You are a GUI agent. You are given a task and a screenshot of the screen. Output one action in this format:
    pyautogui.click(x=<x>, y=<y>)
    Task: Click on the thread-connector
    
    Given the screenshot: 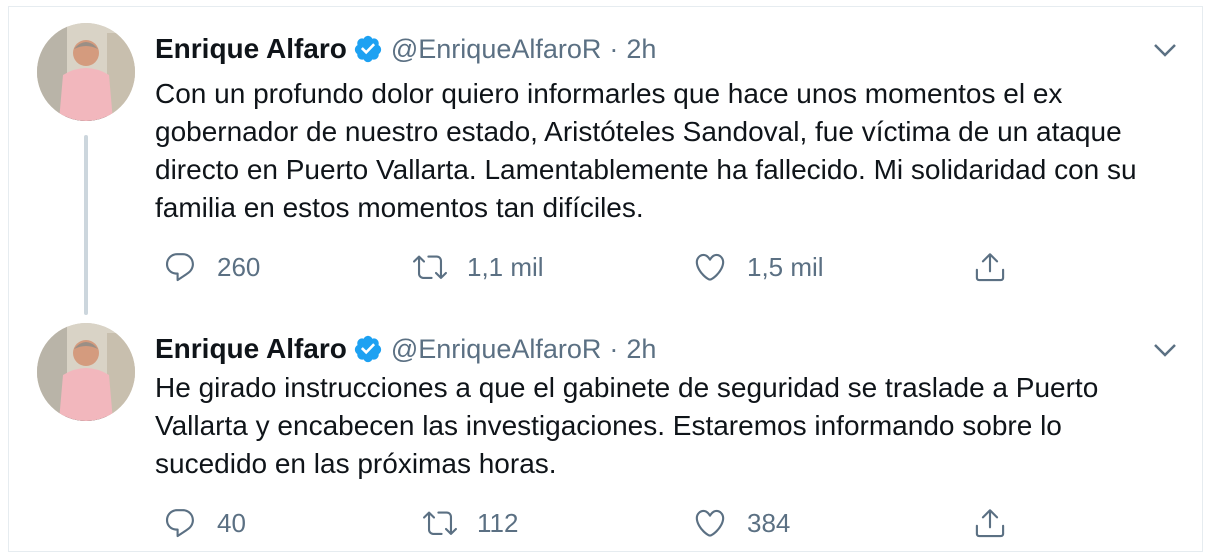 What is the action you would take?
    pyautogui.click(x=86, y=225)
    